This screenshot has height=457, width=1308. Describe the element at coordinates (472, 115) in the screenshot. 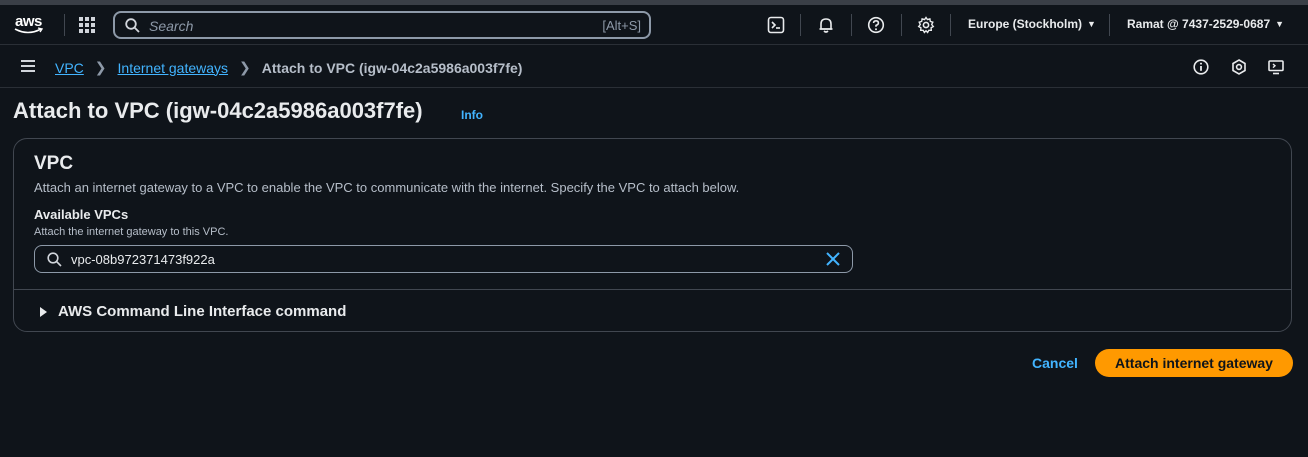

I see `info-link: Info` at that location.